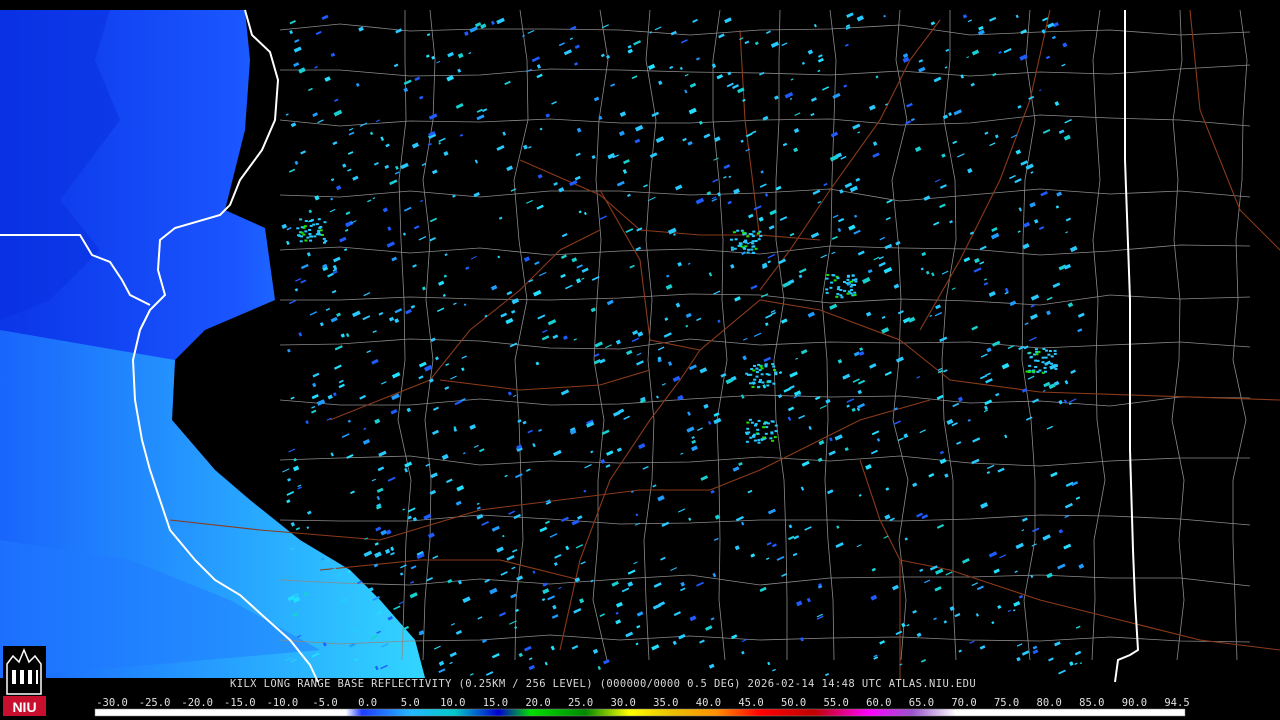 Image resolution: width=1280 pixels, height=720 pixels. Describe the element at coordinates (325, 703) in the screenshot. I see `scale-label: -5.0` at that location.